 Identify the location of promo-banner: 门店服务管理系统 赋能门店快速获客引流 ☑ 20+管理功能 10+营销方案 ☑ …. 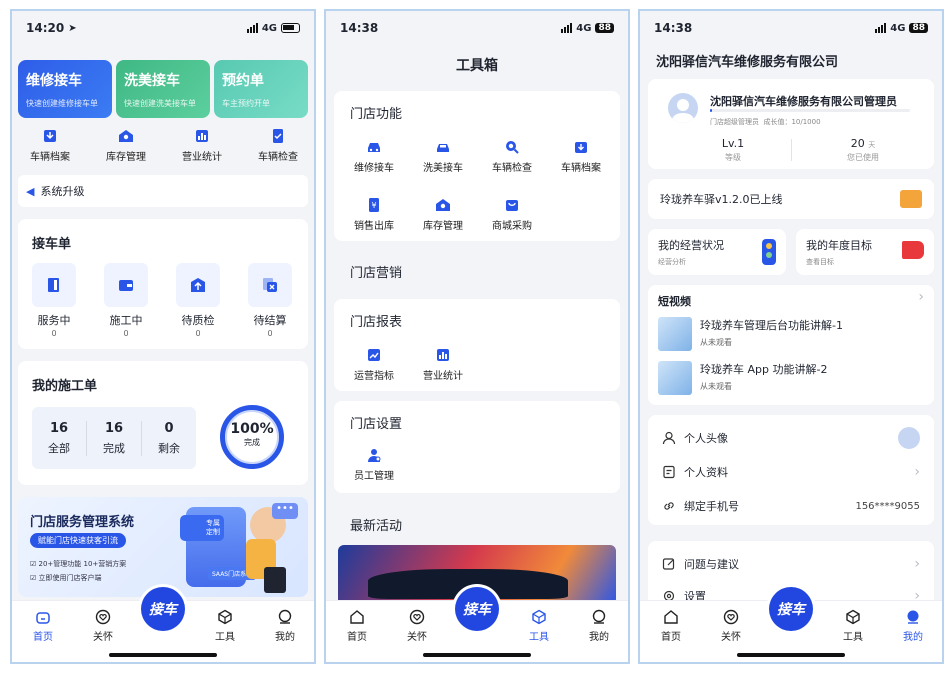
(163, 547).